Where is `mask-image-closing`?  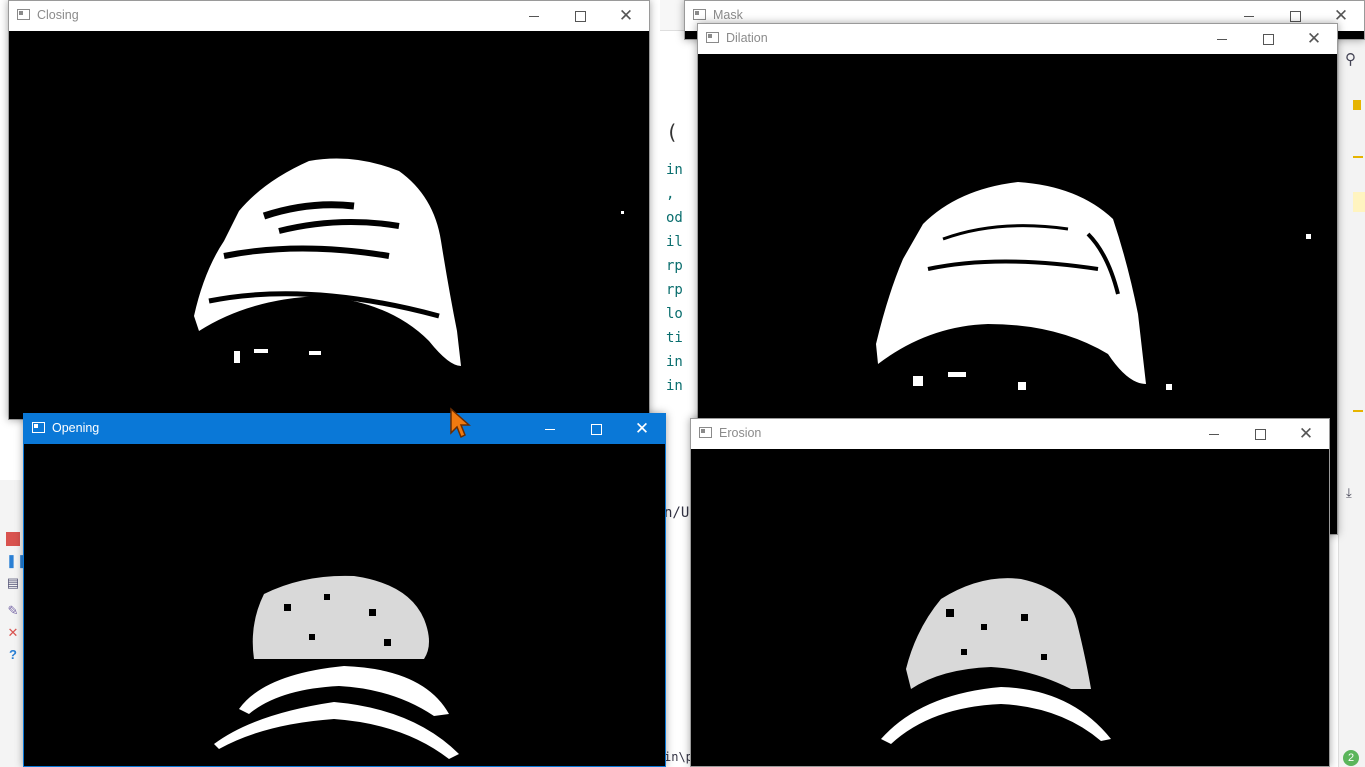 mask-image-closing is located at coordinates (409, 262).